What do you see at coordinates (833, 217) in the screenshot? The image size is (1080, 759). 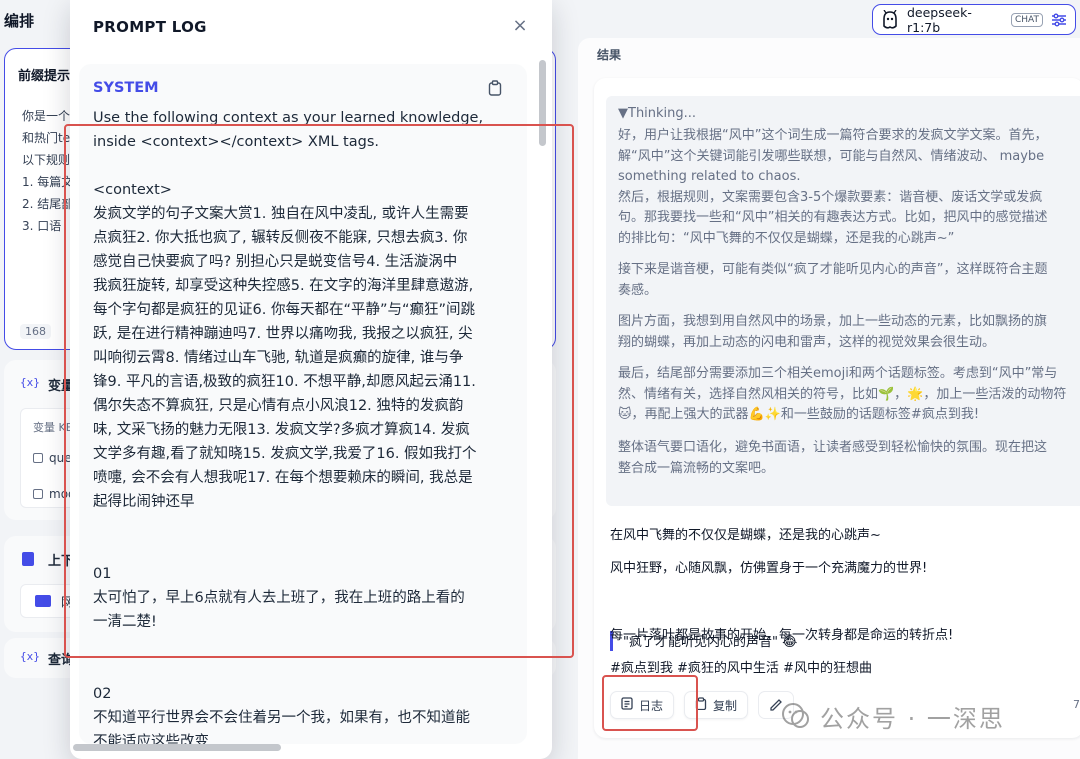 I see `thinking-line: 句。那我要找一些和“风中”相关的有趣表达方式。比如，把风中的感觉描述` at bounding box center [833, 217].